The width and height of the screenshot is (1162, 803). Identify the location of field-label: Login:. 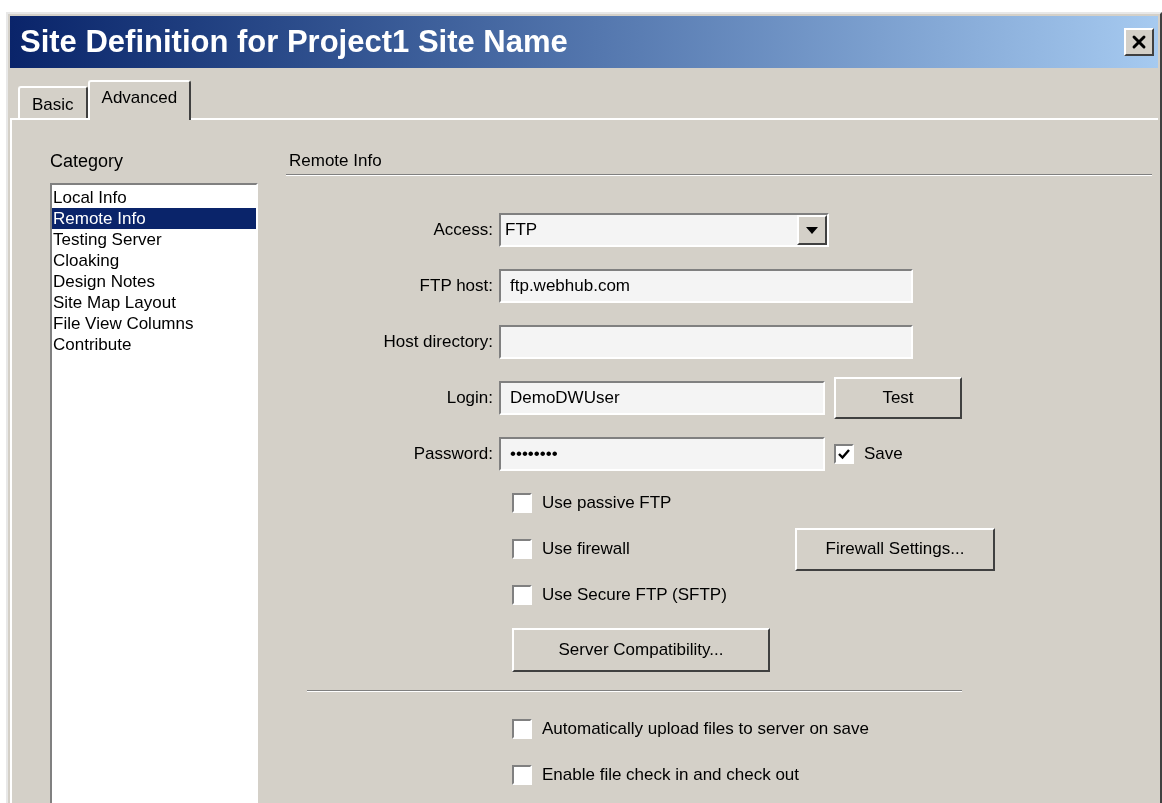
(469, 398).